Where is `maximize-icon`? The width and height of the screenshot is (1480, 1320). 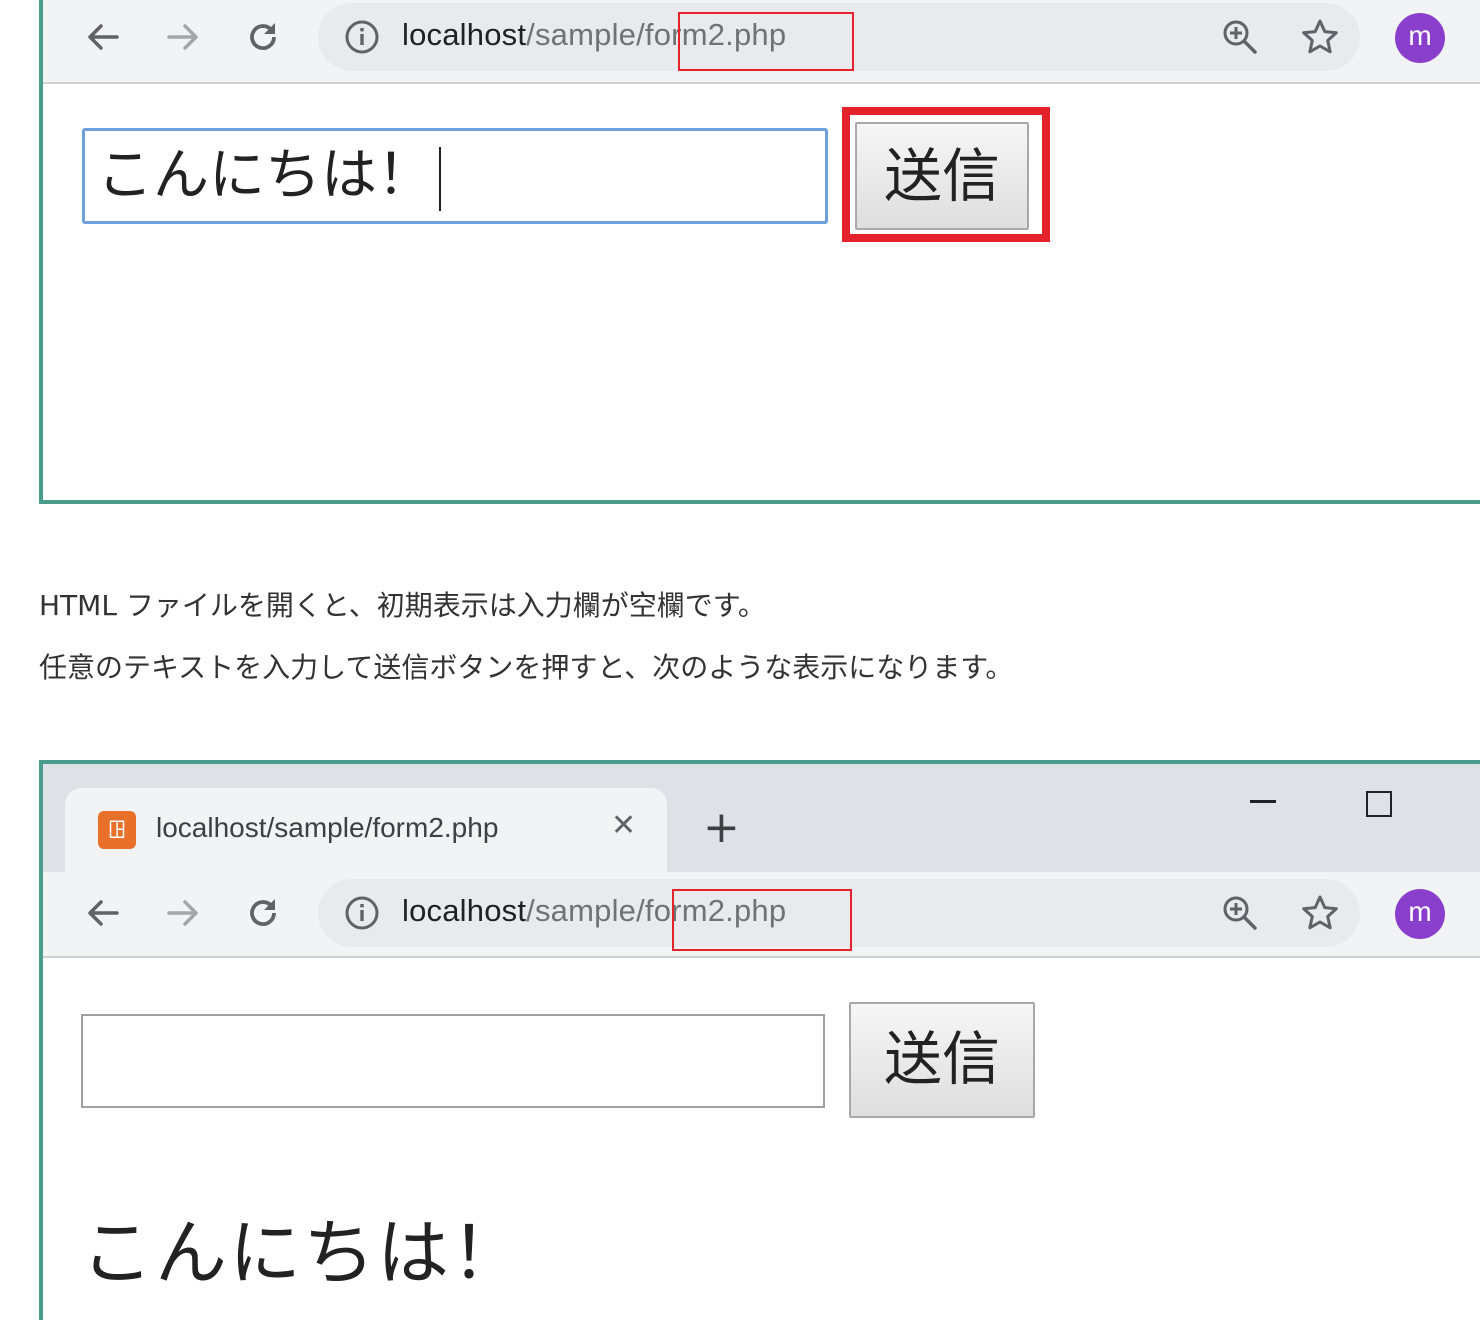 maximize-icon is located at coordinates (1379, 804).